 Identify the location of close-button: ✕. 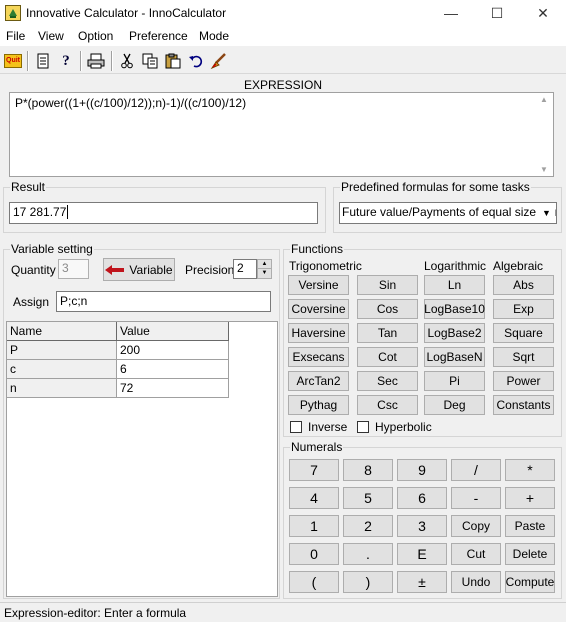
(543, 13).